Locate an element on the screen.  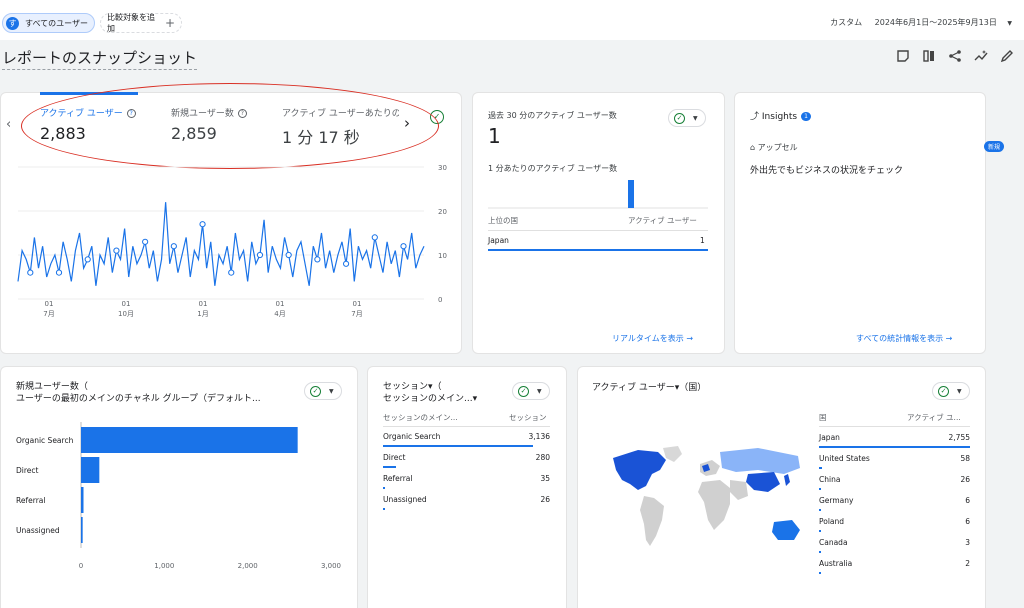
title-line-1: セッション▾（ is located at coordinates (412, 387).